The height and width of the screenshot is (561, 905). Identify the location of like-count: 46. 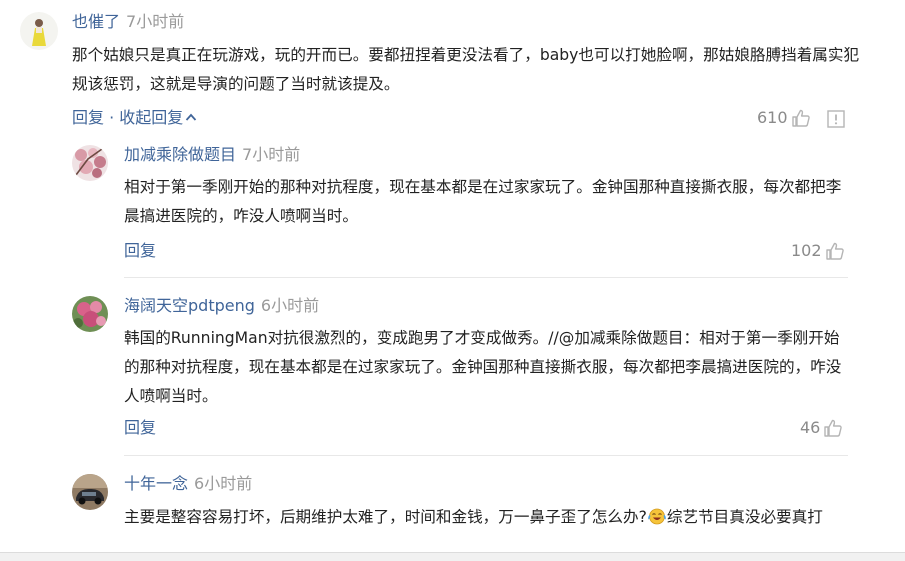
(810, 427).